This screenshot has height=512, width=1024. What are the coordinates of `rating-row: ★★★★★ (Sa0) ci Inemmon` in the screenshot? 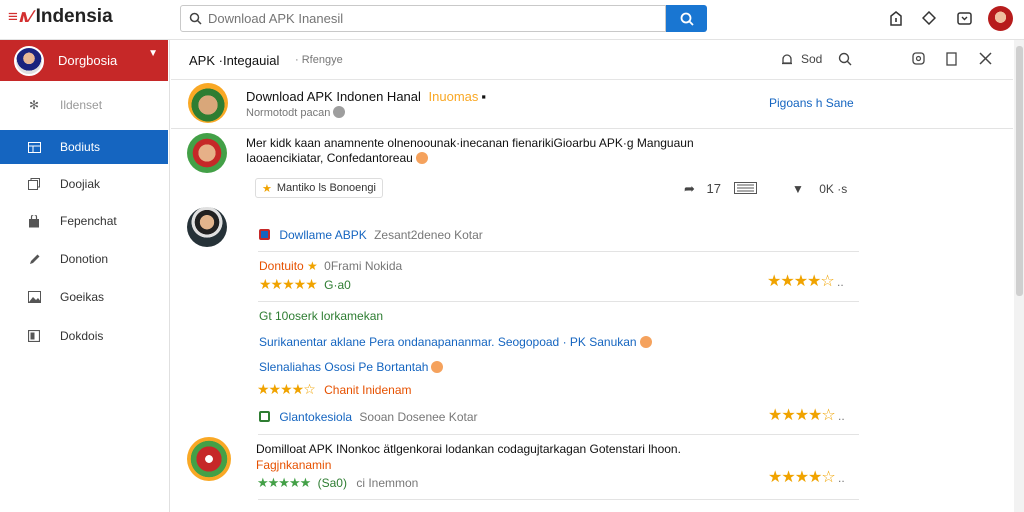 It's located at (337, 483).